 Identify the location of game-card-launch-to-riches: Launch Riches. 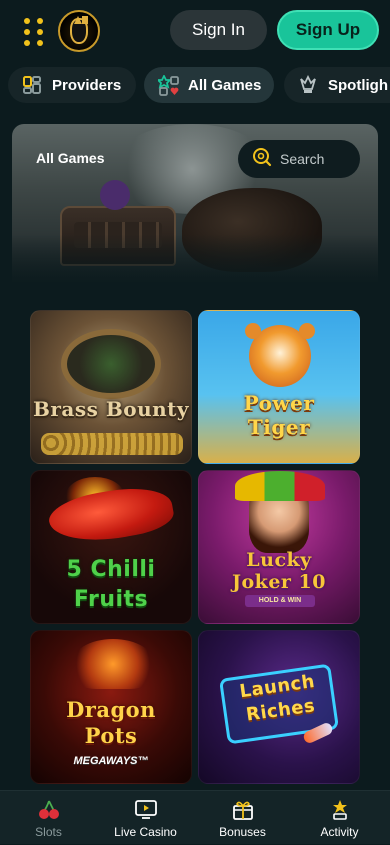
(279, 707).